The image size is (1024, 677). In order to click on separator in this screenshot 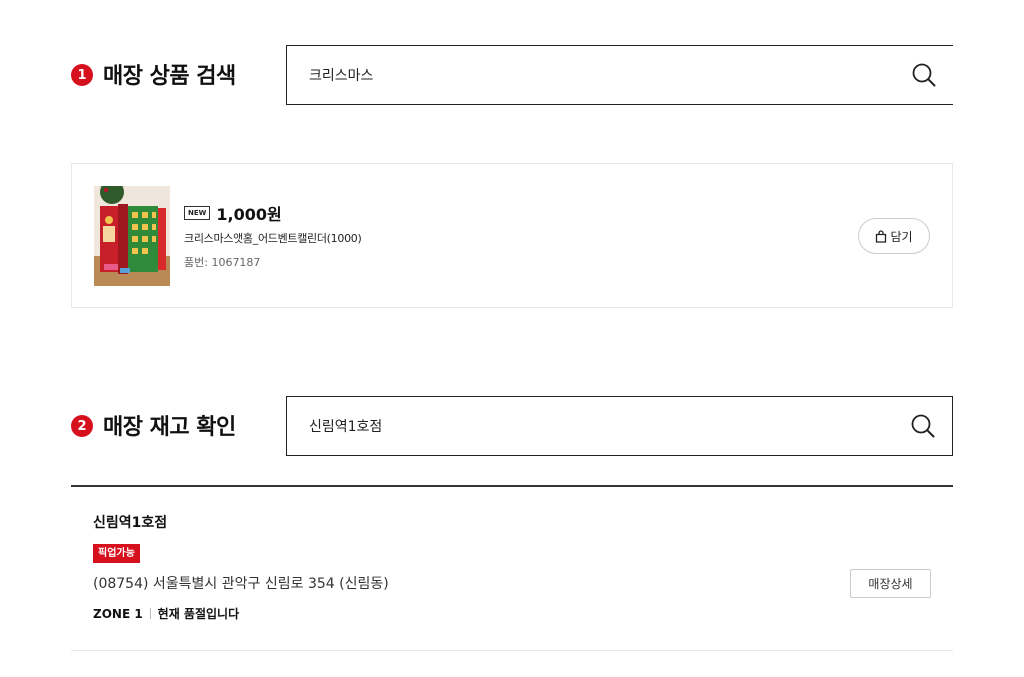, I will do `click(150, 613)`.